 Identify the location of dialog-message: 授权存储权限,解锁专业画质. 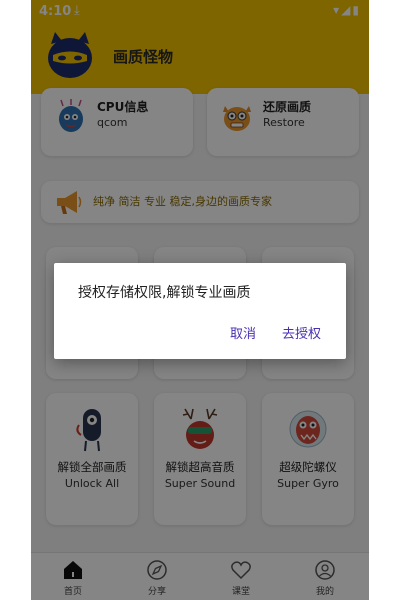
(164, 293).